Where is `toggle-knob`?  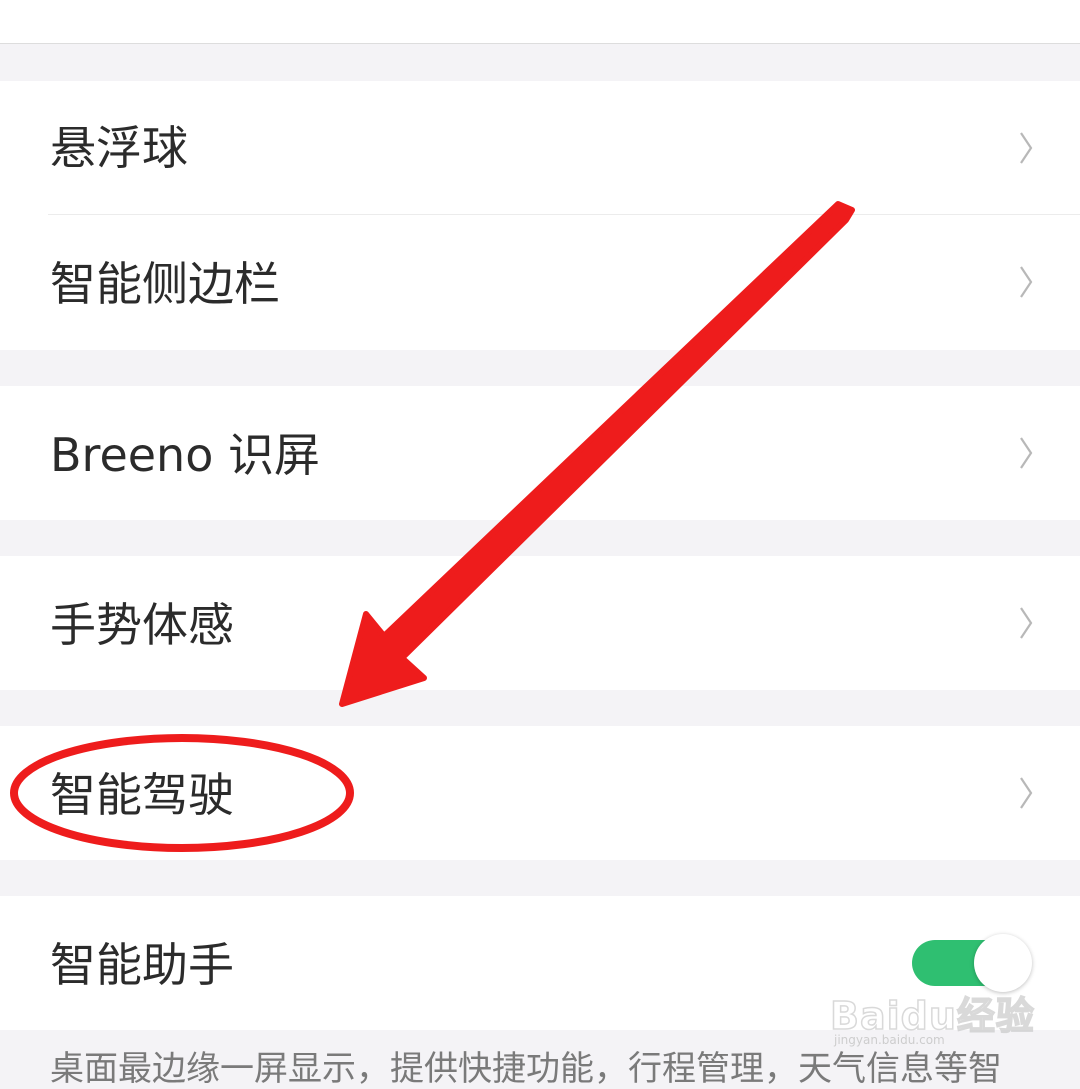
toggle-knob is located at coordinates (1003, 963).